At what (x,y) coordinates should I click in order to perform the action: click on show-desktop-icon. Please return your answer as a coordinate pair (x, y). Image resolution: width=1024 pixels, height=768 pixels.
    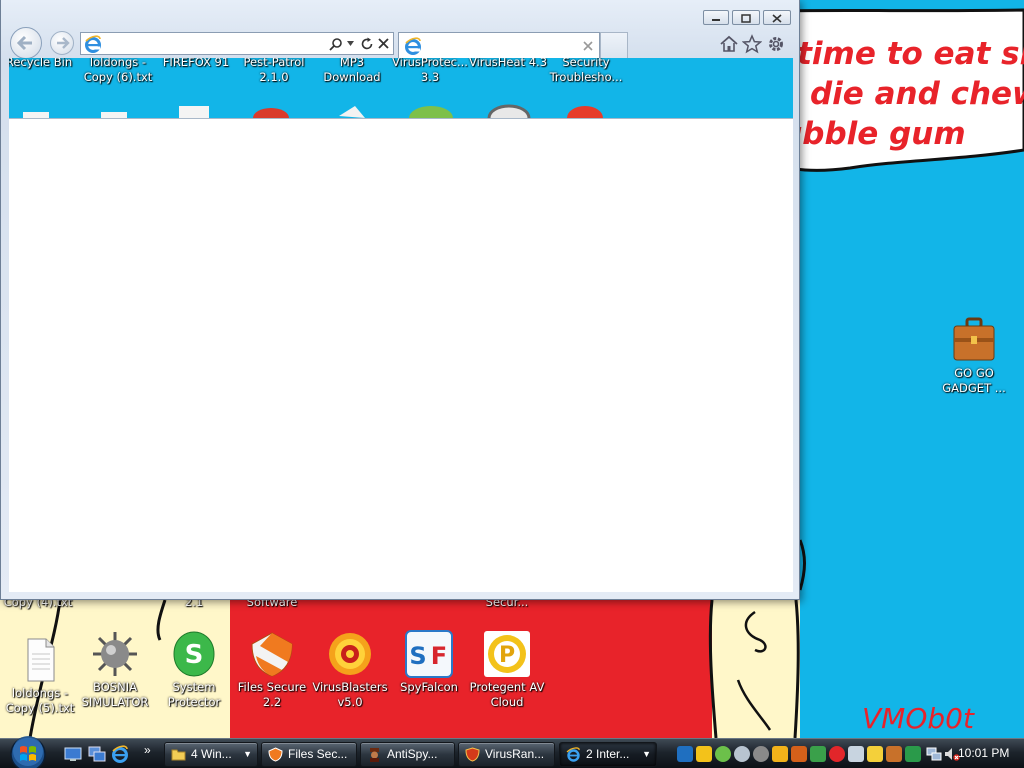
    Looking at the image, I should click on (73, 754).